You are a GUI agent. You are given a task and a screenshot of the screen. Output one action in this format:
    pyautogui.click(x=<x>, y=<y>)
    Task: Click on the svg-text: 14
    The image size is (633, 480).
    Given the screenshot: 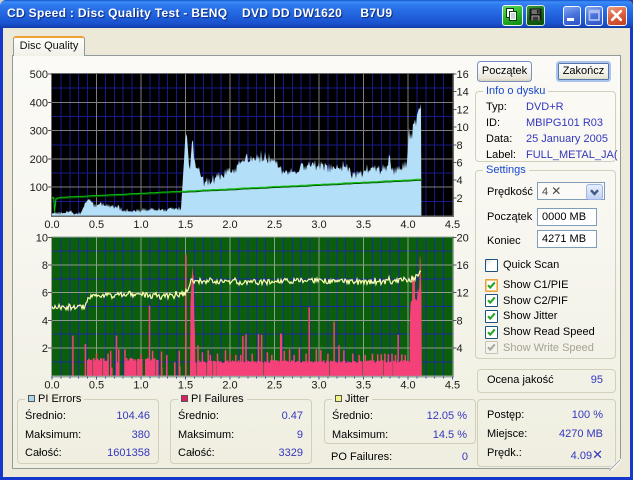 What is the action you would take?
    pyautogui.click(x=463, y=93)
    